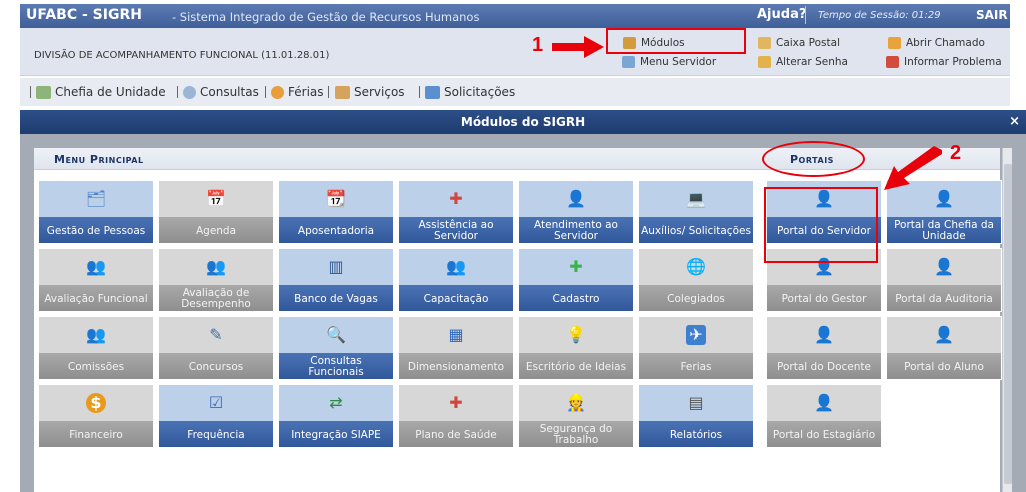 The width and height of the screenshot is (1026, 492). I want to click on module-tile-label: Ferias, so click(696, 366).